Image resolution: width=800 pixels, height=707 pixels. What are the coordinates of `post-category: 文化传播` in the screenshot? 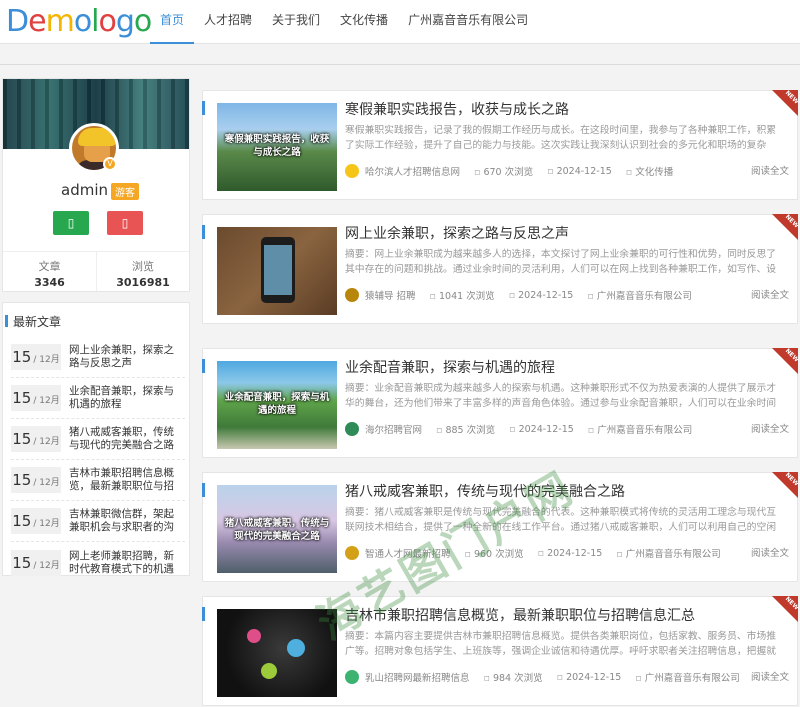 It's located at (654, 172).